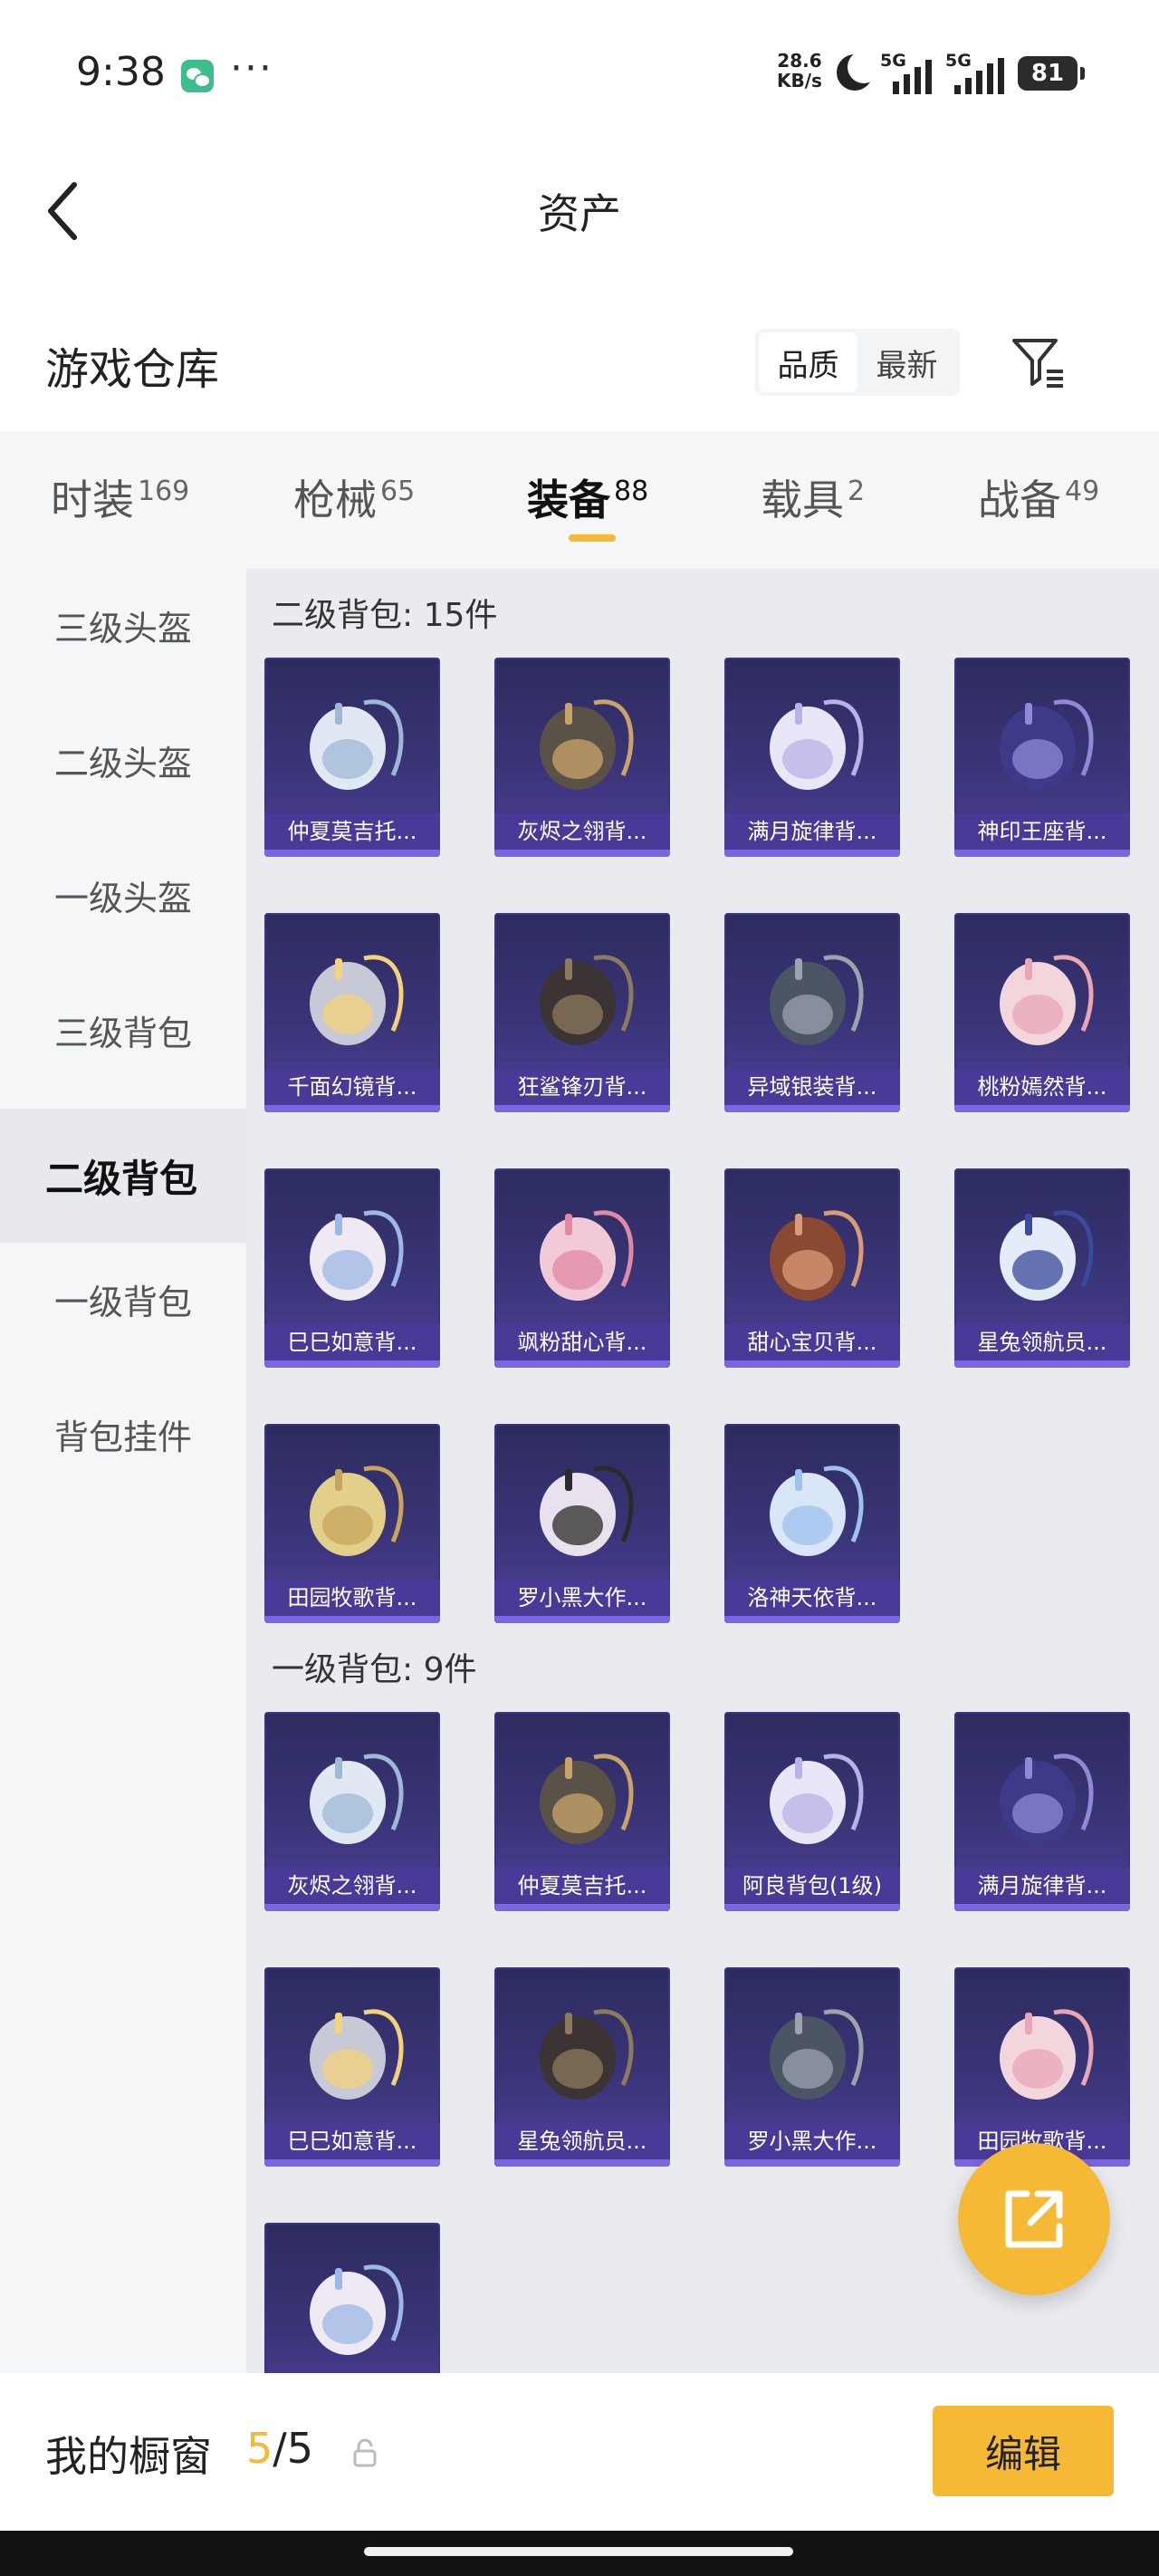  I want to click on tab-equipment: 装备 88, so click(588, 497).